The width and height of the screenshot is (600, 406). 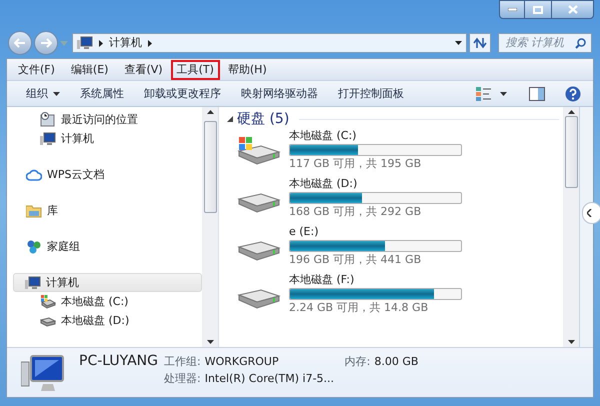 I want to click on back-arrow-icon, so click(x=20, y=43).